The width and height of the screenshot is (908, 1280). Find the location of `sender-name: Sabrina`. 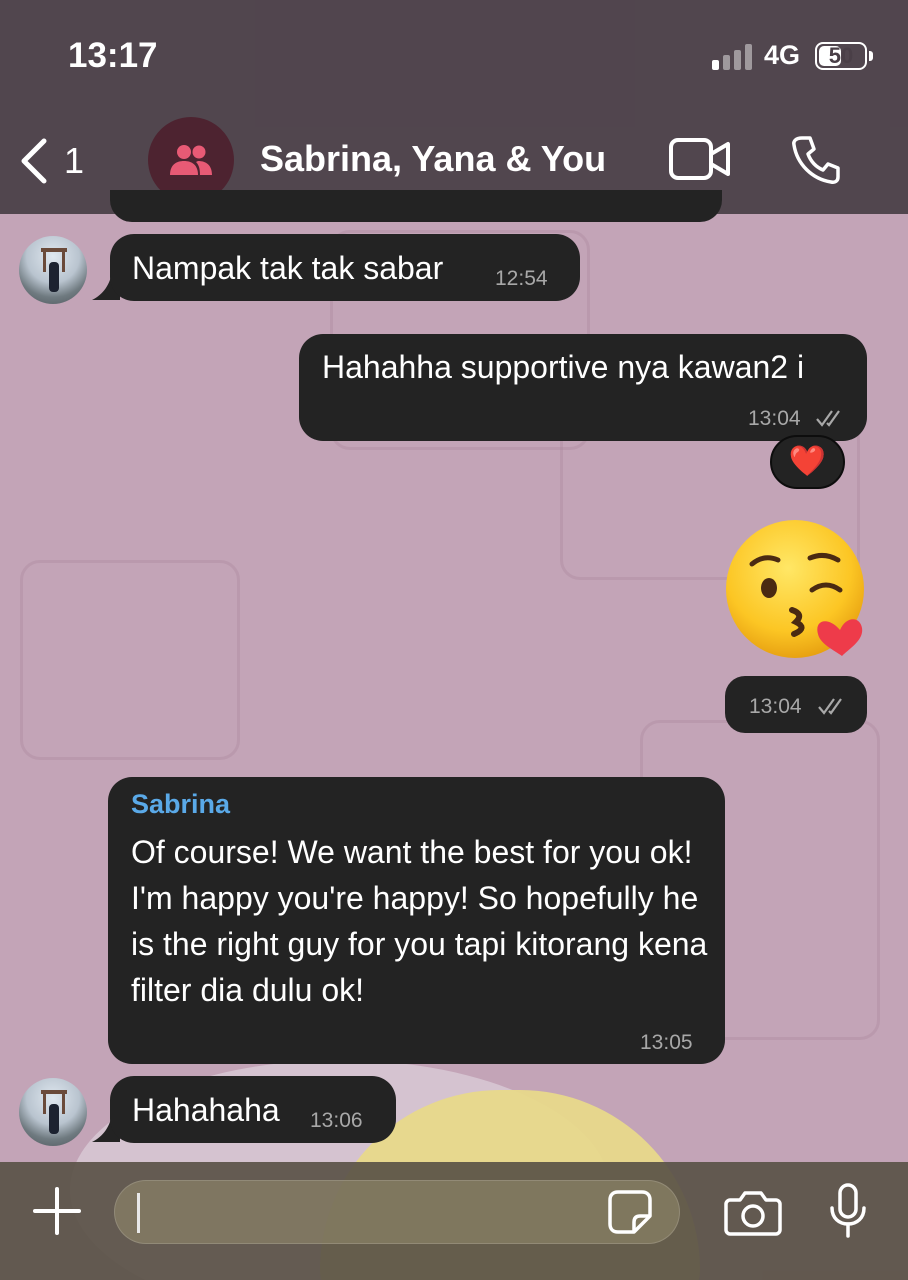

sender-name: Sabrina is located at coordinates (180, 804).